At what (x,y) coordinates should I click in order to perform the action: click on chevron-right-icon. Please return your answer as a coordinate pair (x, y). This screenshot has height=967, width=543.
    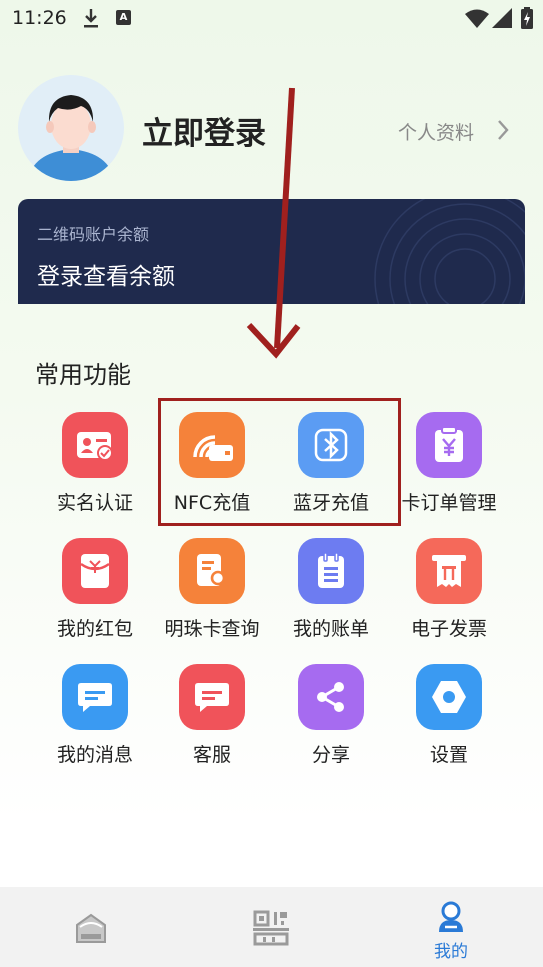
    Looking at the image, I should click on (503, 130).